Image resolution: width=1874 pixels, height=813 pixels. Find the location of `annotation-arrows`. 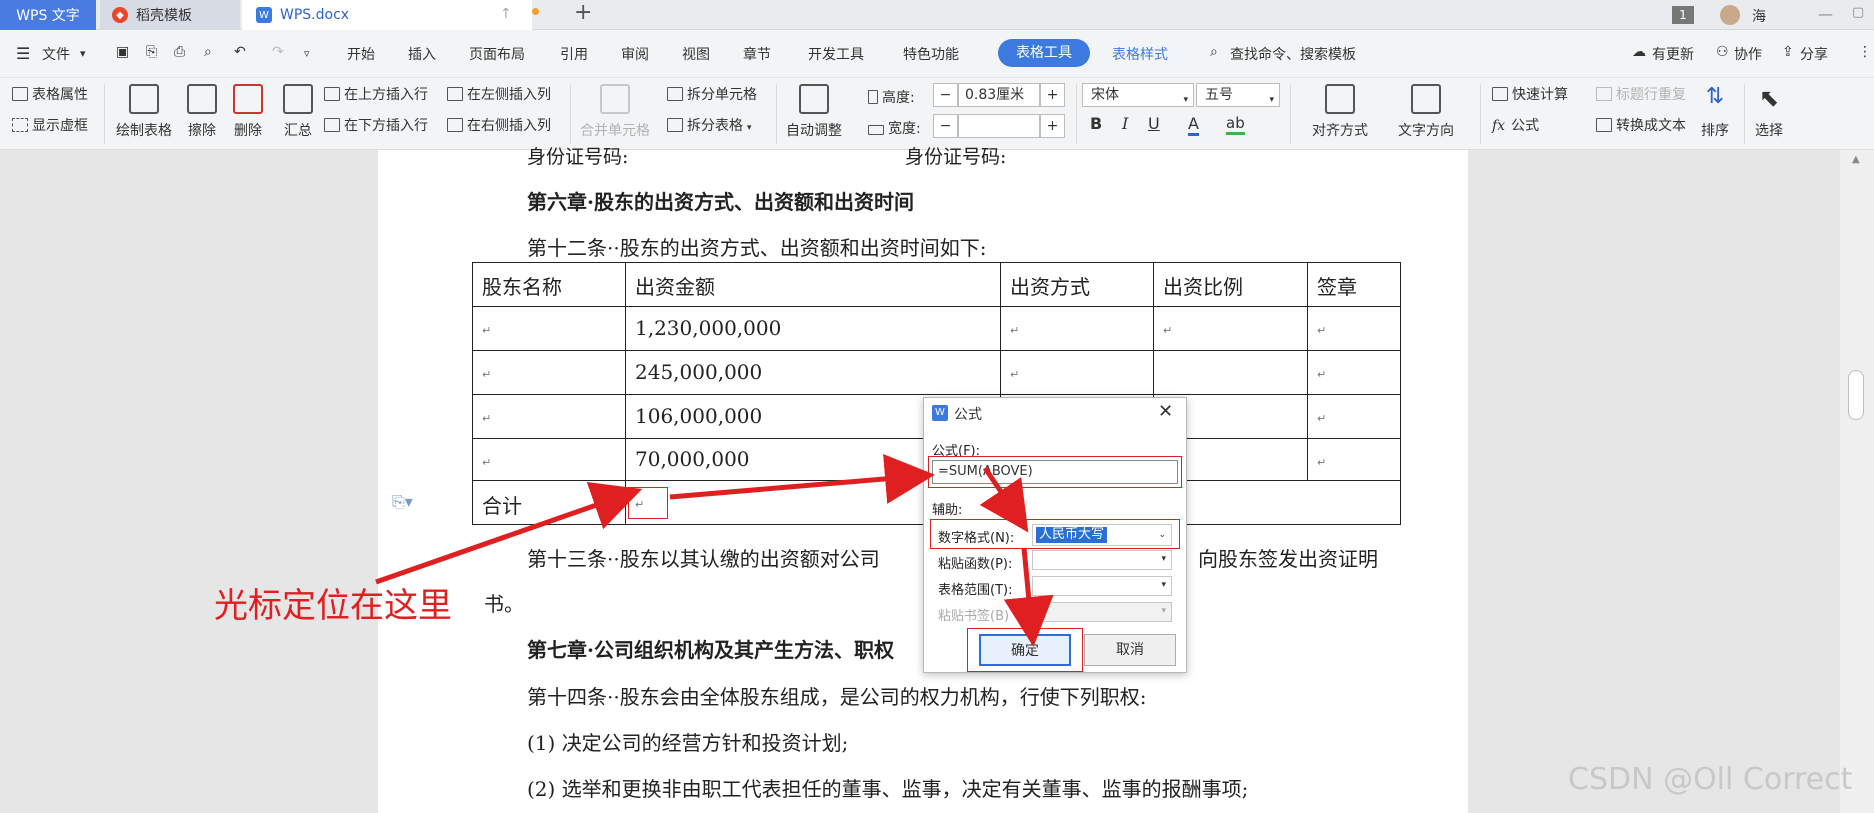

annotation-arrows is located at coordinates (714, 550).